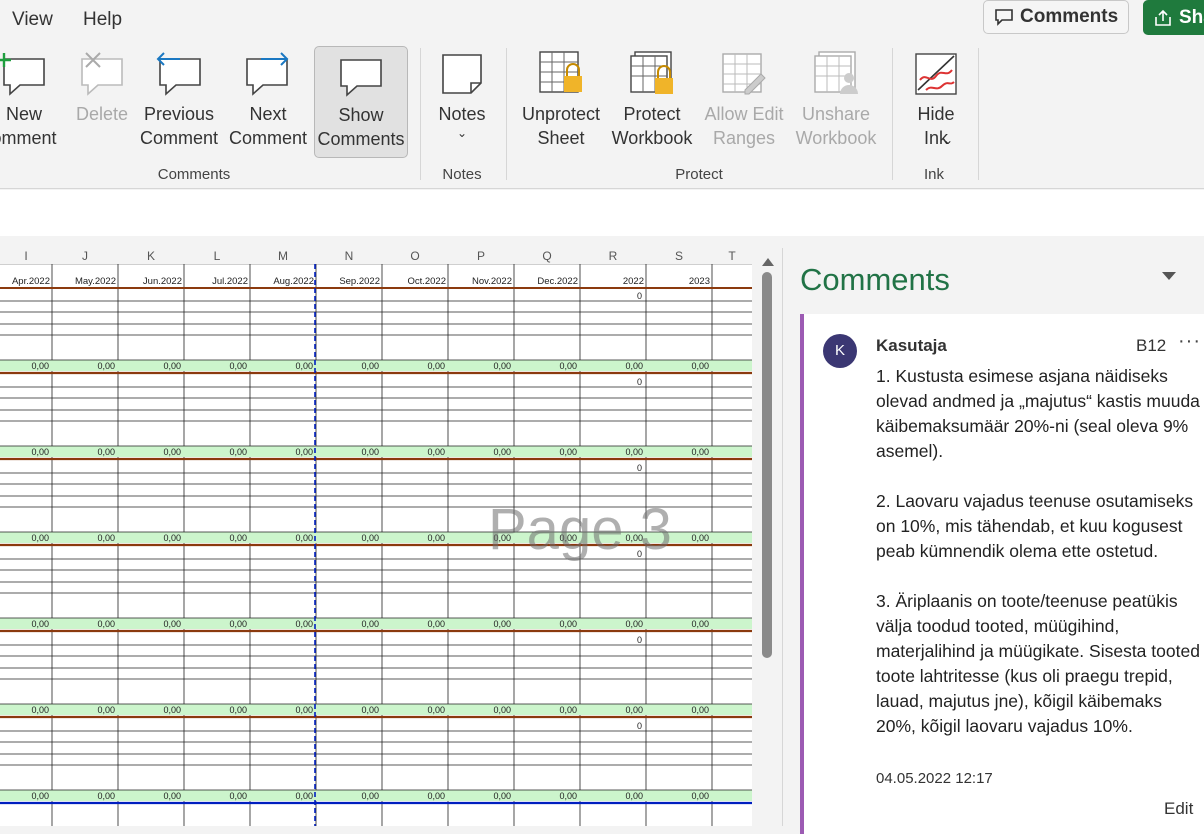 The width and height of the screenshot is (1204, 834). Describe the element at coordinates (102, 74) in the screenshot. I see `delete-comment-icon` at that location.